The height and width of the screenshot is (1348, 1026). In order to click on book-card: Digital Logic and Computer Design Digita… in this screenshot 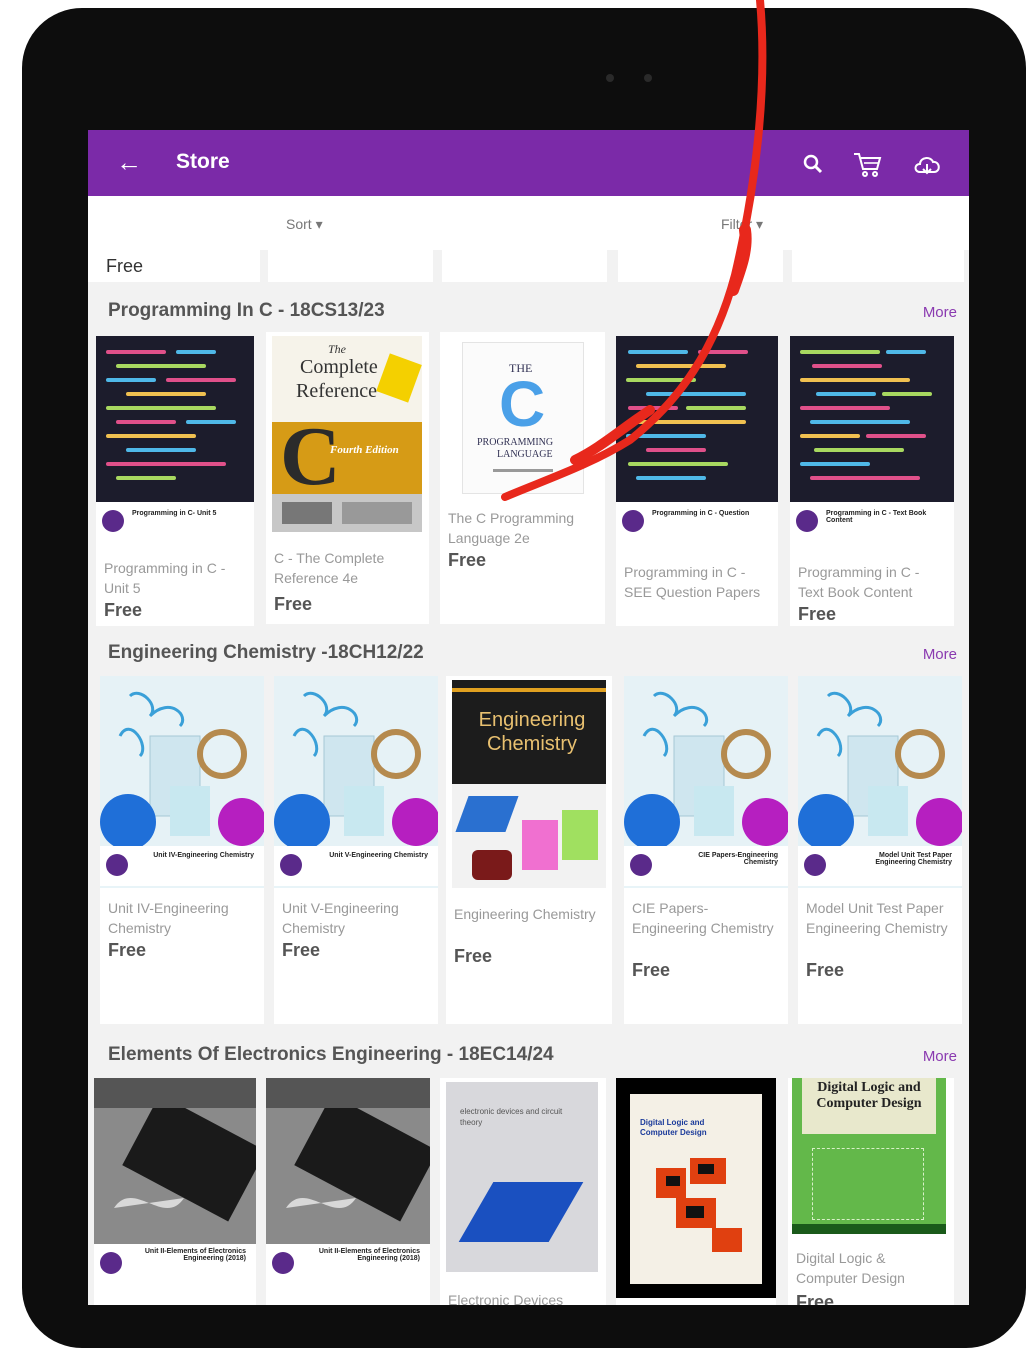, I will do `click(871, 1191)`.